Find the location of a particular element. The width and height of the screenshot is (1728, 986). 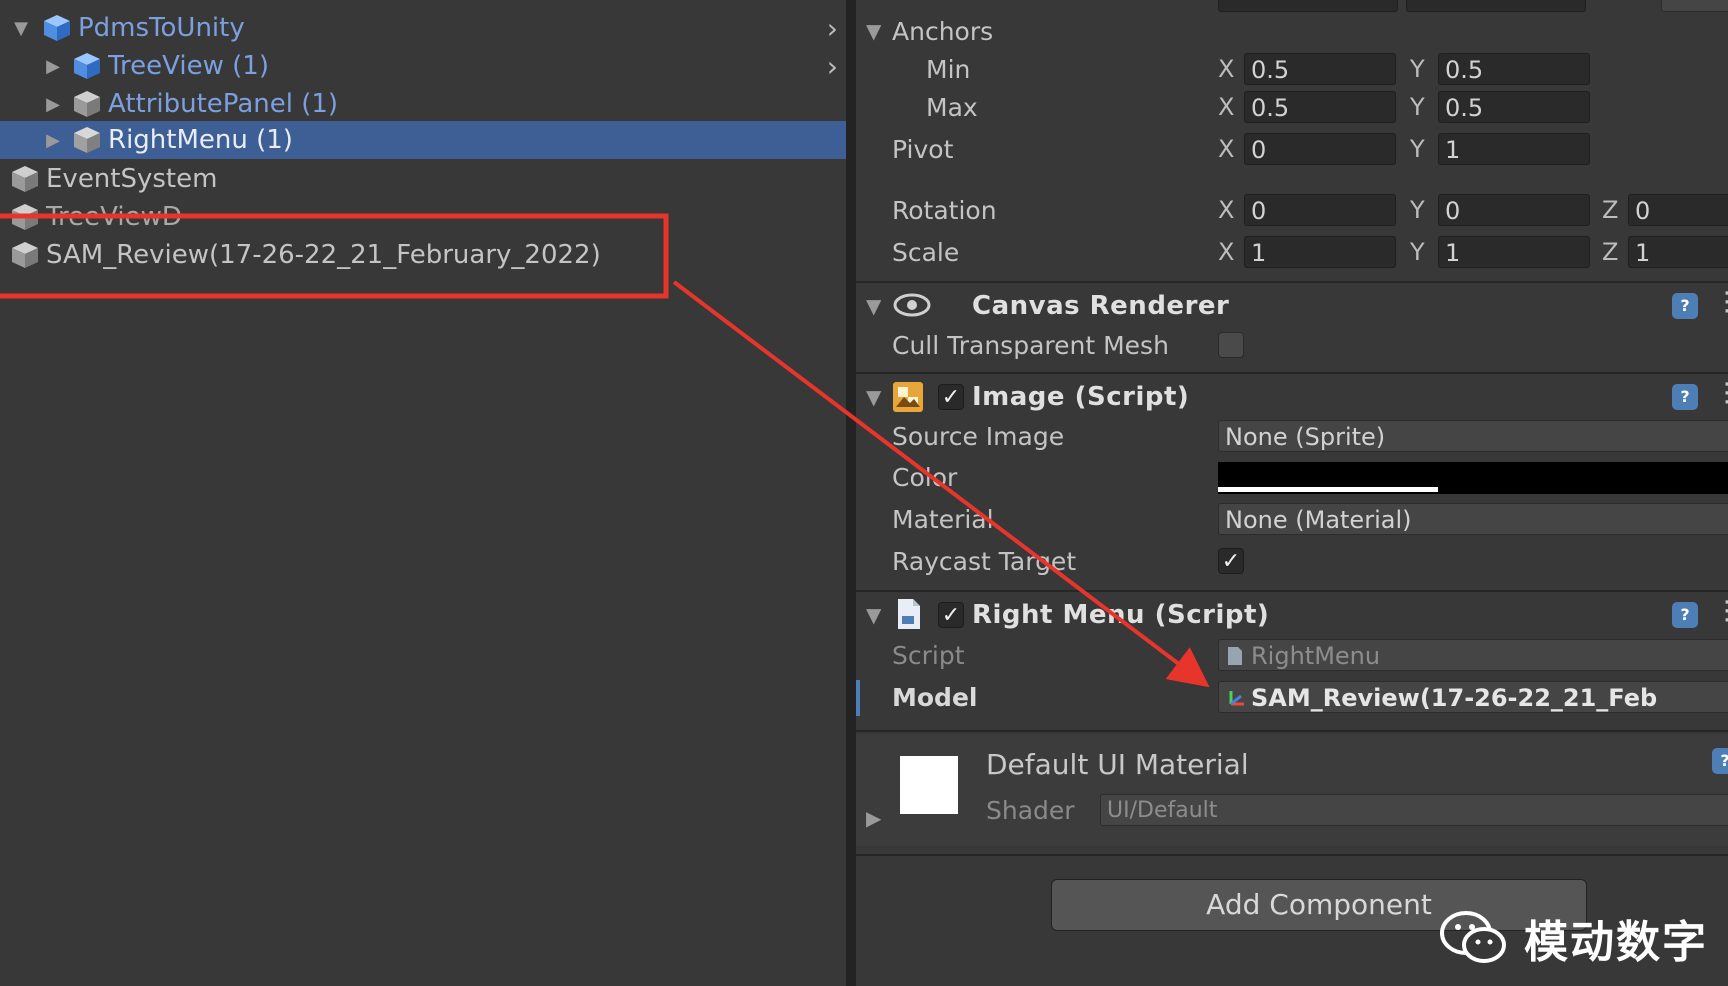

anchors-max-row: Max X 0.5 Y 0.5 is located at coordinates (1292, 107).